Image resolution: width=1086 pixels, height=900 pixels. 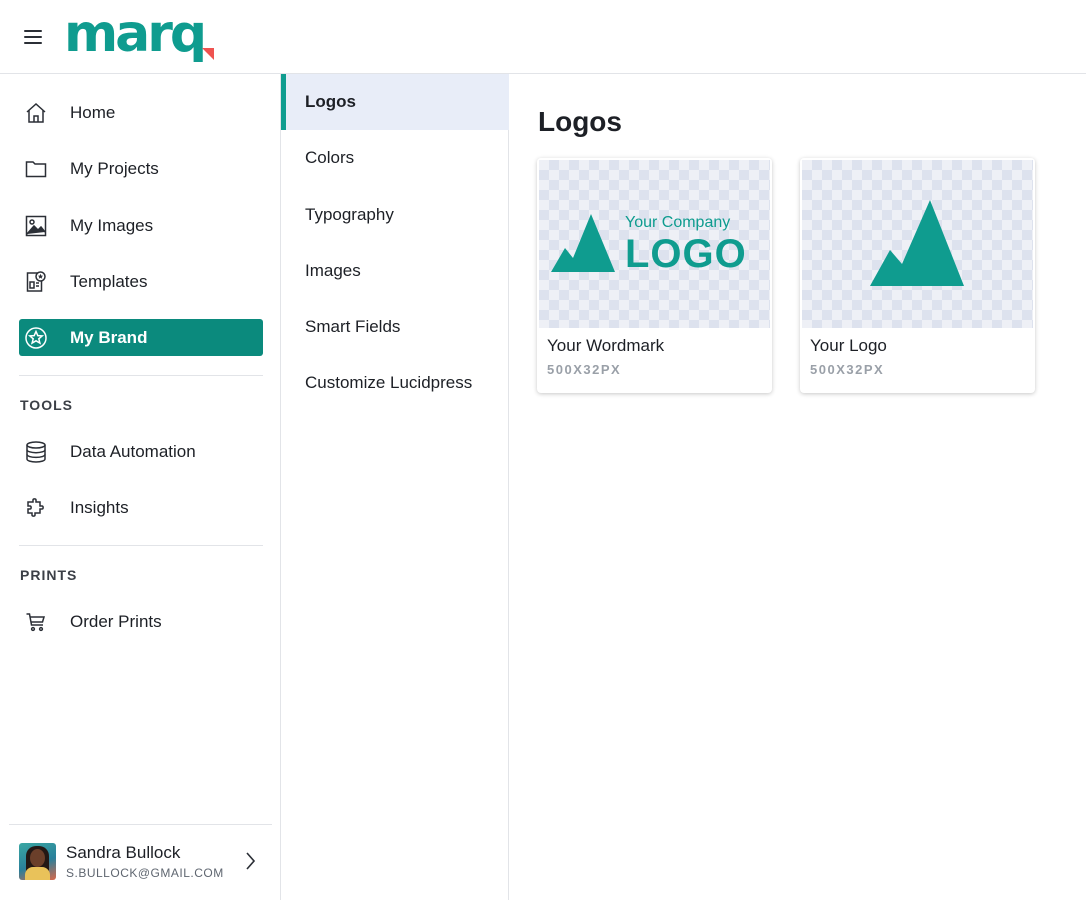 What do you see at coordinates (250, 861) in the screenshot?
I see `chevron-right-icon` at bounding box center [250, 861].